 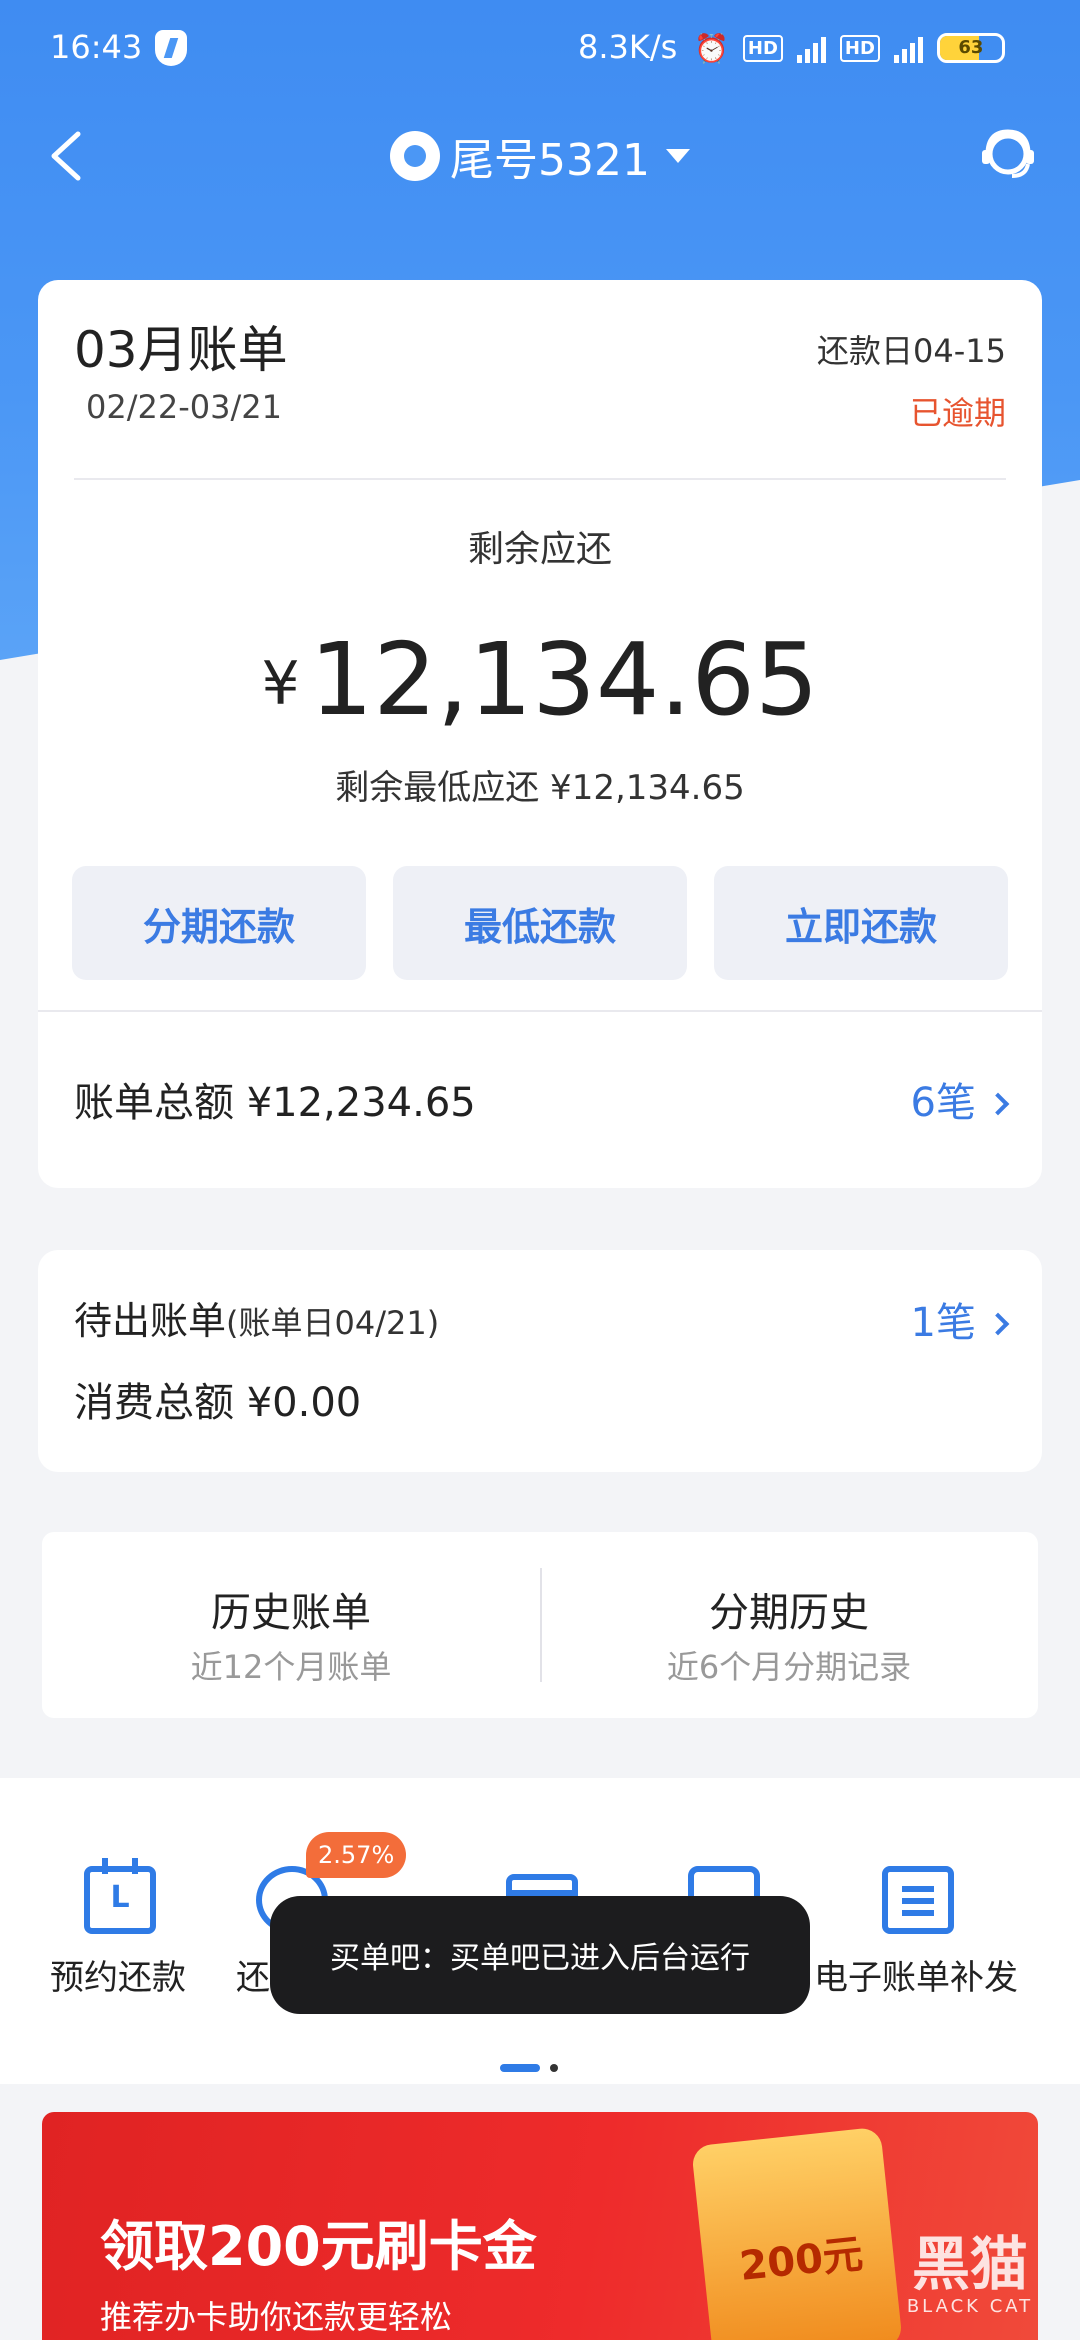 What do you see at coordinates (911, 351) in the screenshot?
I see `due-date: 还款日04-15` at bounding box center [911, 351].